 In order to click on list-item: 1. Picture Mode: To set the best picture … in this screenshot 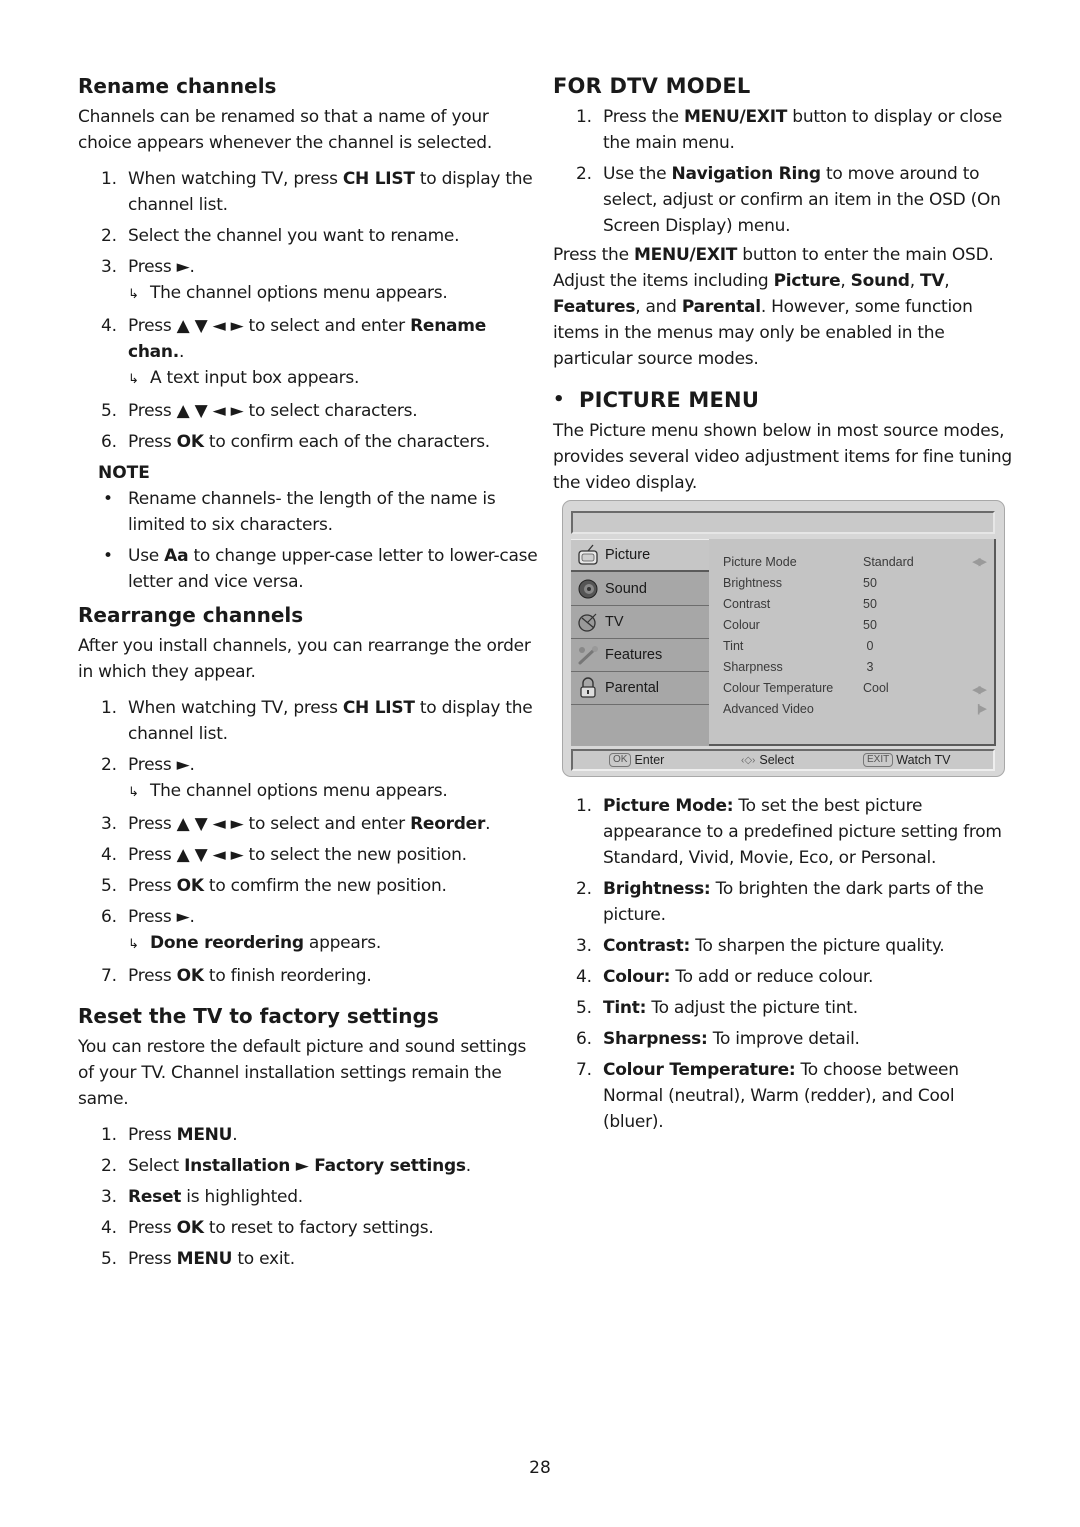, I will do `click(789, 832)`.